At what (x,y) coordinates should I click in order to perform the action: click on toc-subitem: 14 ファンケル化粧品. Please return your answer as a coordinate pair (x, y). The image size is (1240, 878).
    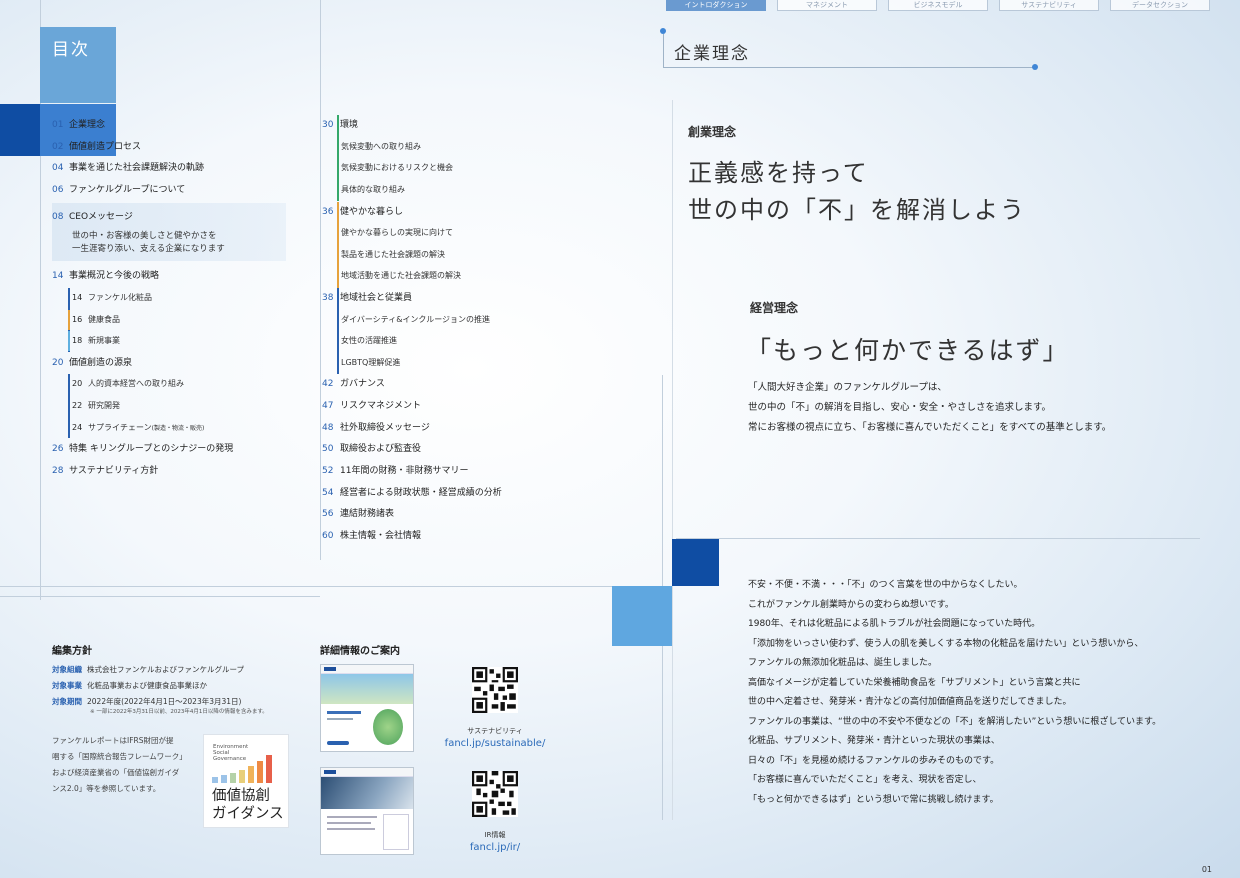
    Looking at the image, I should click on (179, 298).